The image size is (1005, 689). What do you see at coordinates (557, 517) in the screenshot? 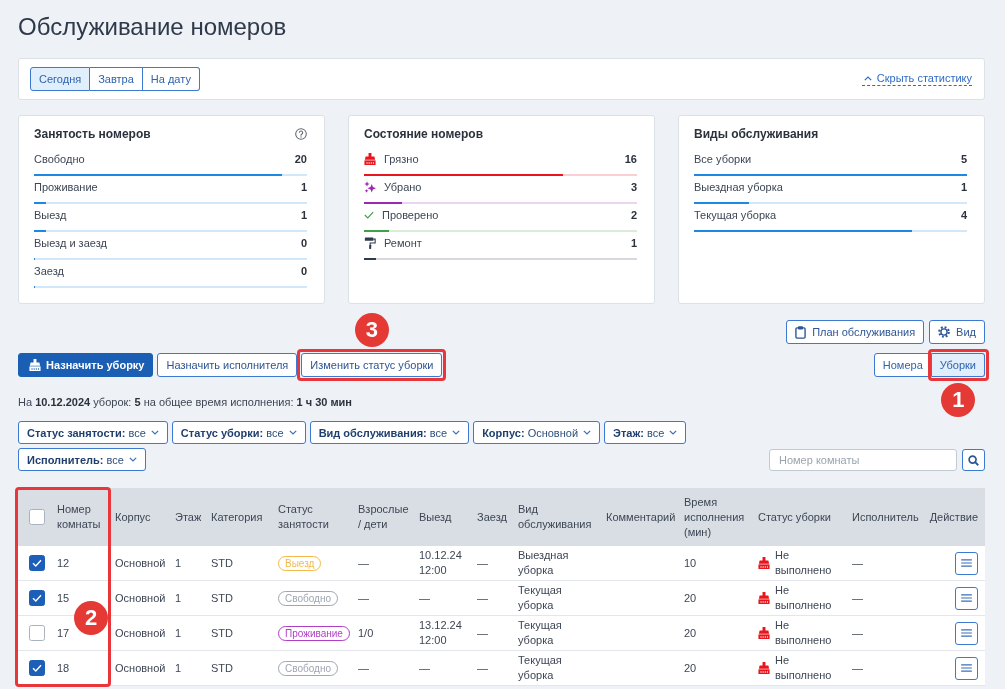
I see `column-header: Вид обслуживания` at bounding box center [557, 517].